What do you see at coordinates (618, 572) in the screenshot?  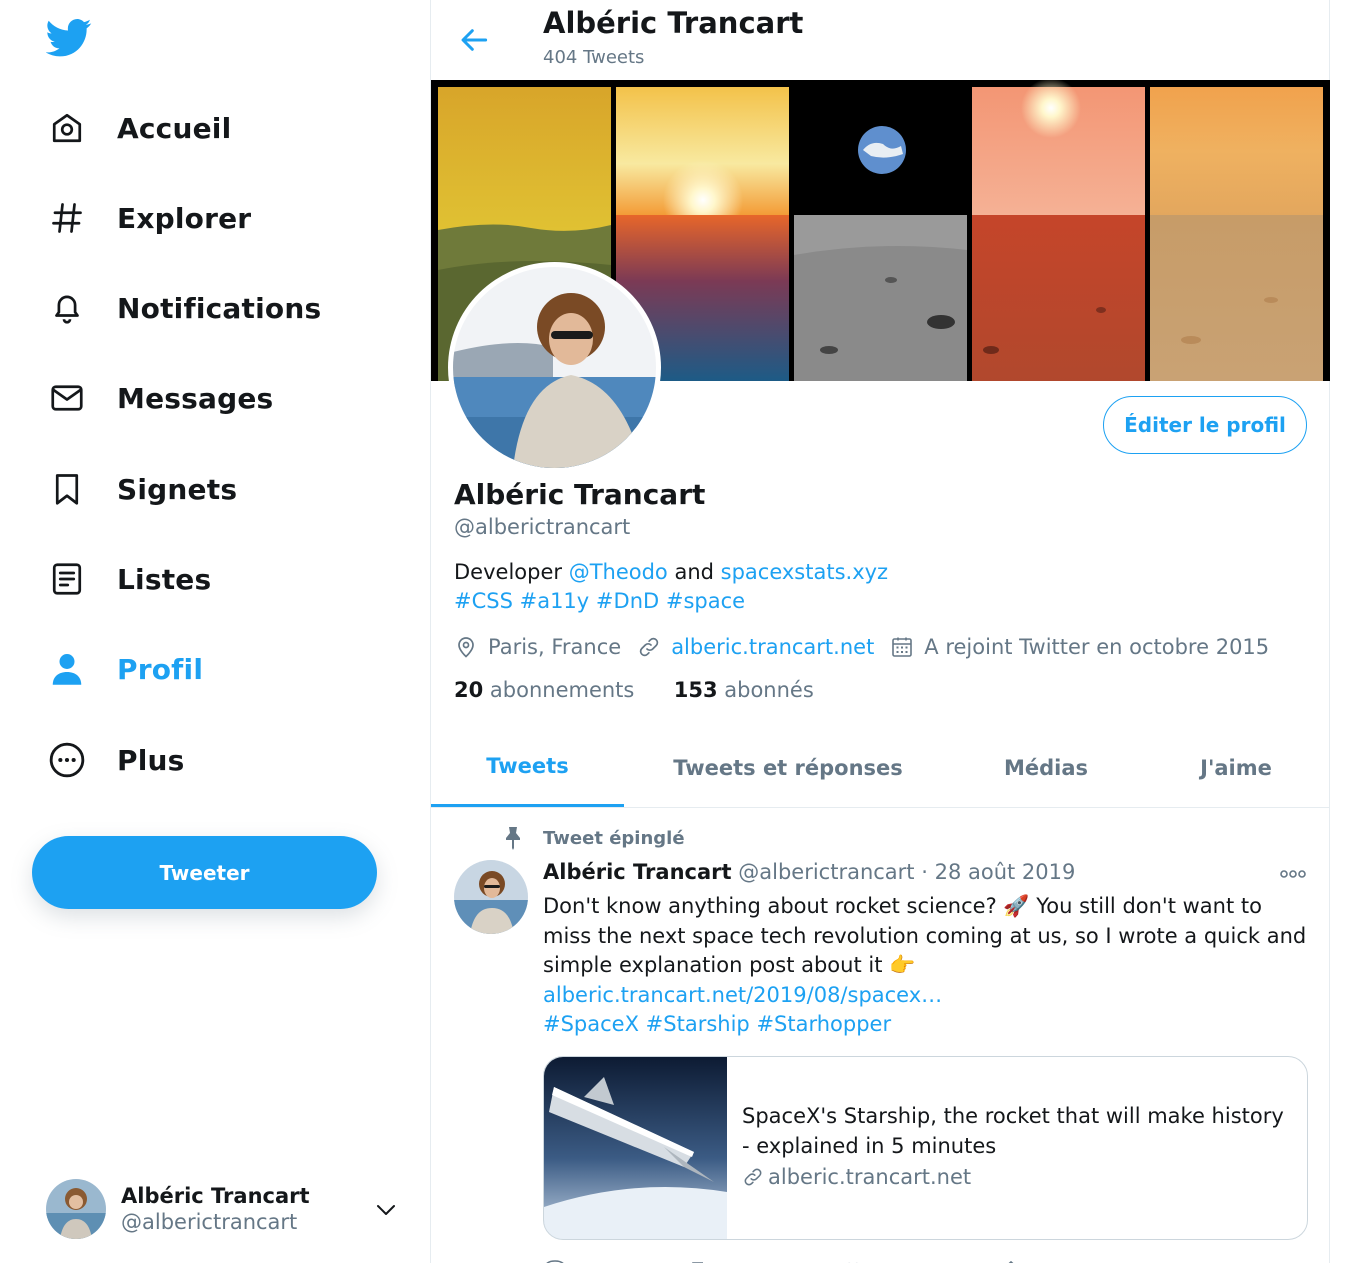 I see `bio-mention-link: @Theodo` at bounding box center [618, 572].